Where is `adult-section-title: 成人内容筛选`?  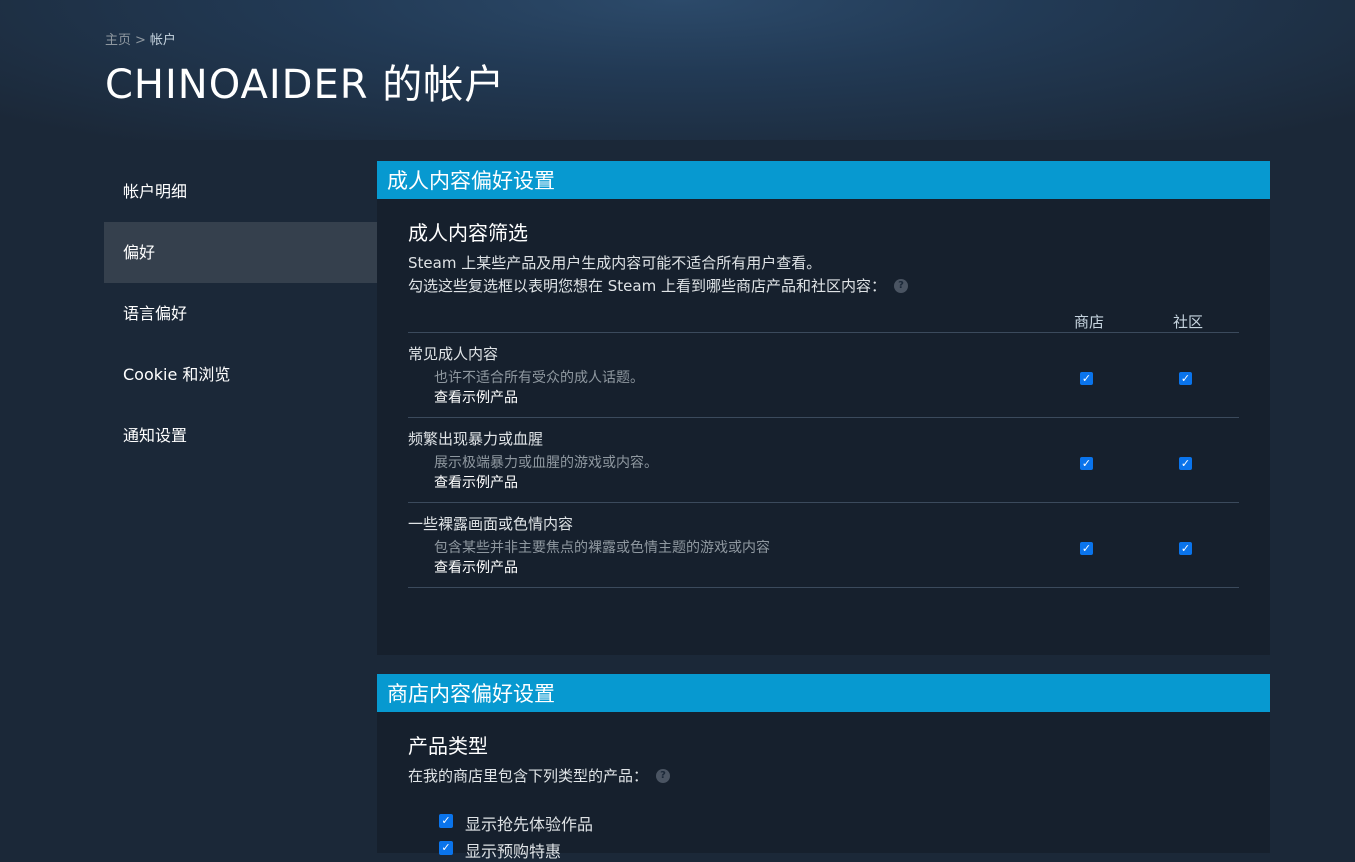 adult-section-title: 成人内容筛选 is located at coordinates (468, 233).